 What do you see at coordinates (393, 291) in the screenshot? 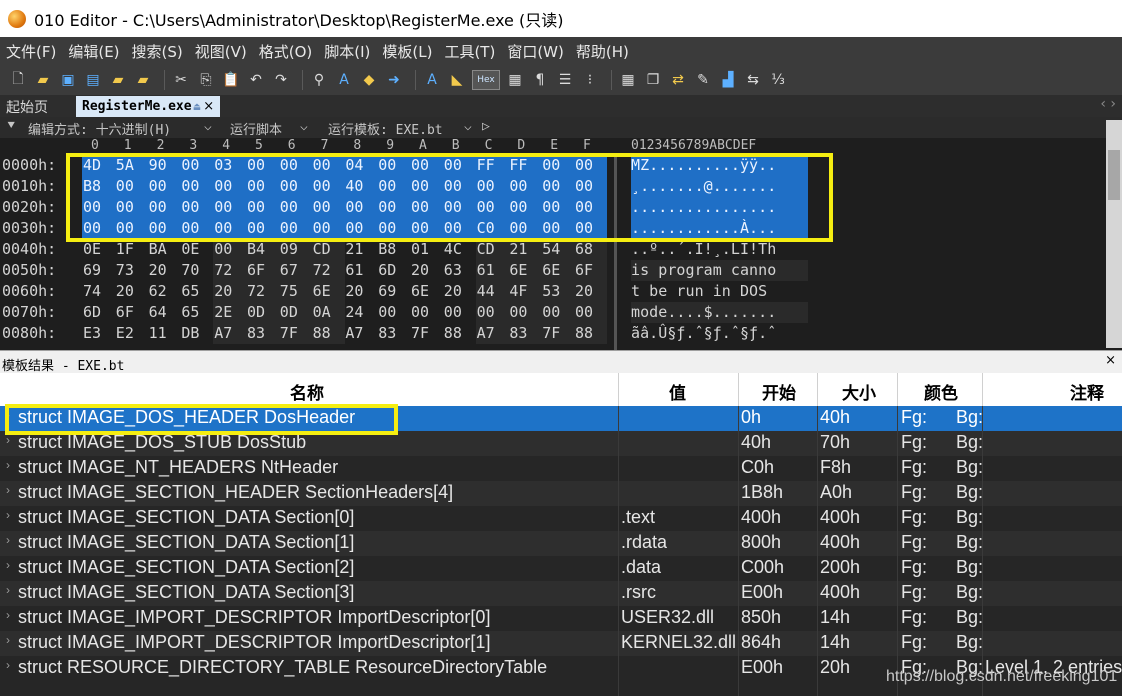
I see `hex-byte: 69` at bounding box center [393, 291].